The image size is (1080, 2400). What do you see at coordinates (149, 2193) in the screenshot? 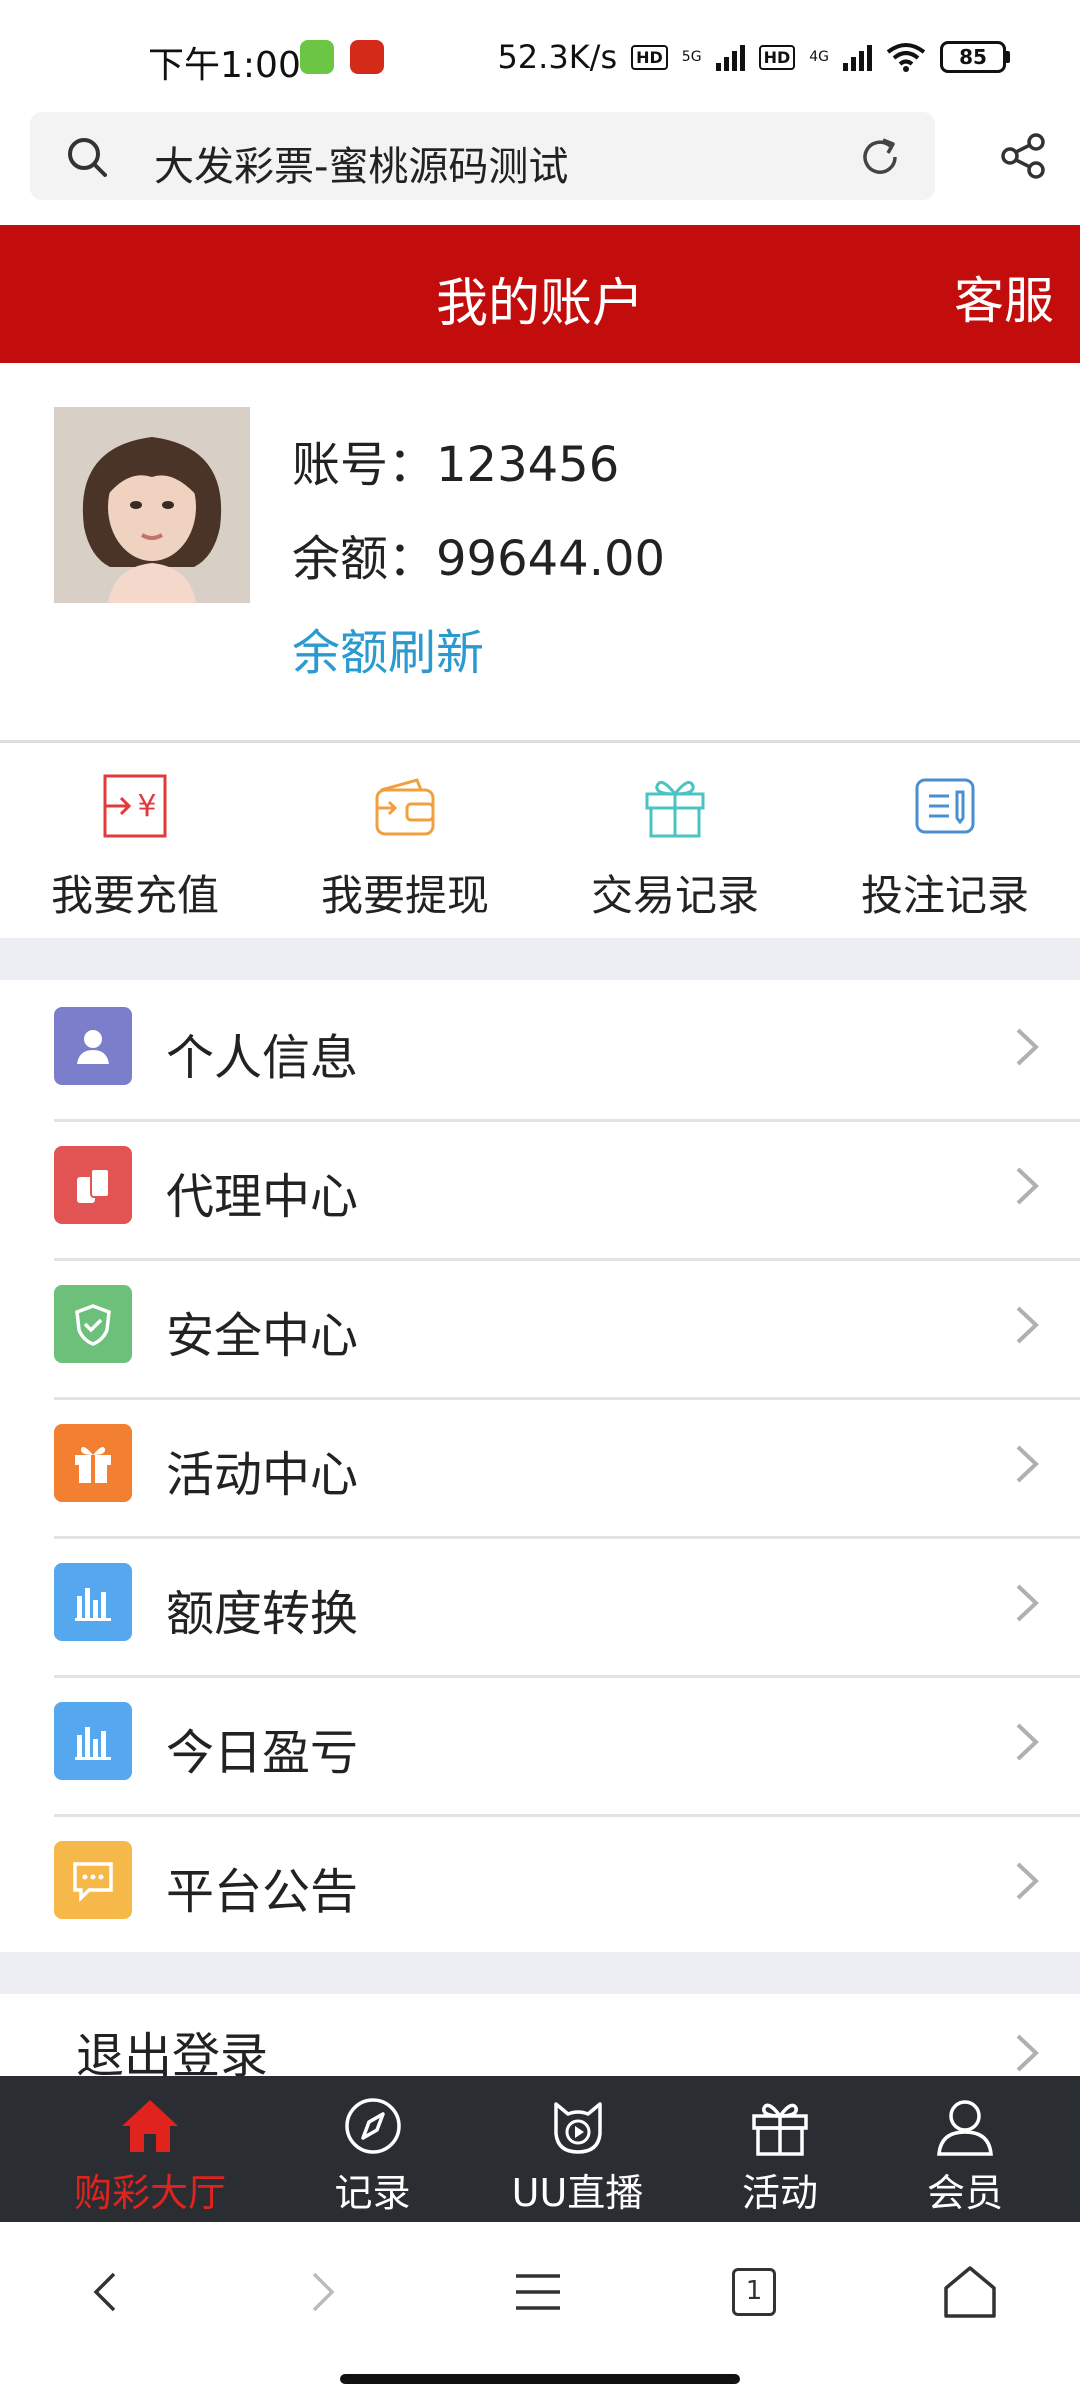
I see `nav-label: 购彩大厅` at bounding box center [149, 2193].